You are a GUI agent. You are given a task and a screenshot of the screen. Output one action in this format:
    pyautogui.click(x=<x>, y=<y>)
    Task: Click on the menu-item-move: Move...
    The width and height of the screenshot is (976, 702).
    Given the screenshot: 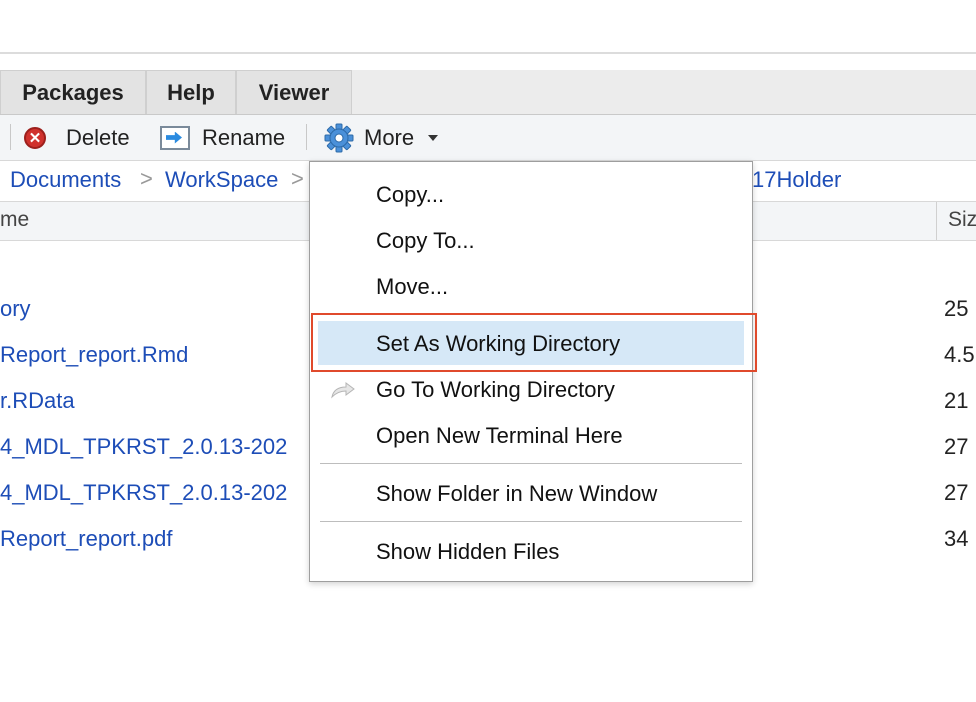 What is the action you would take?
    pyautogui.click(x=531, y=288)
    